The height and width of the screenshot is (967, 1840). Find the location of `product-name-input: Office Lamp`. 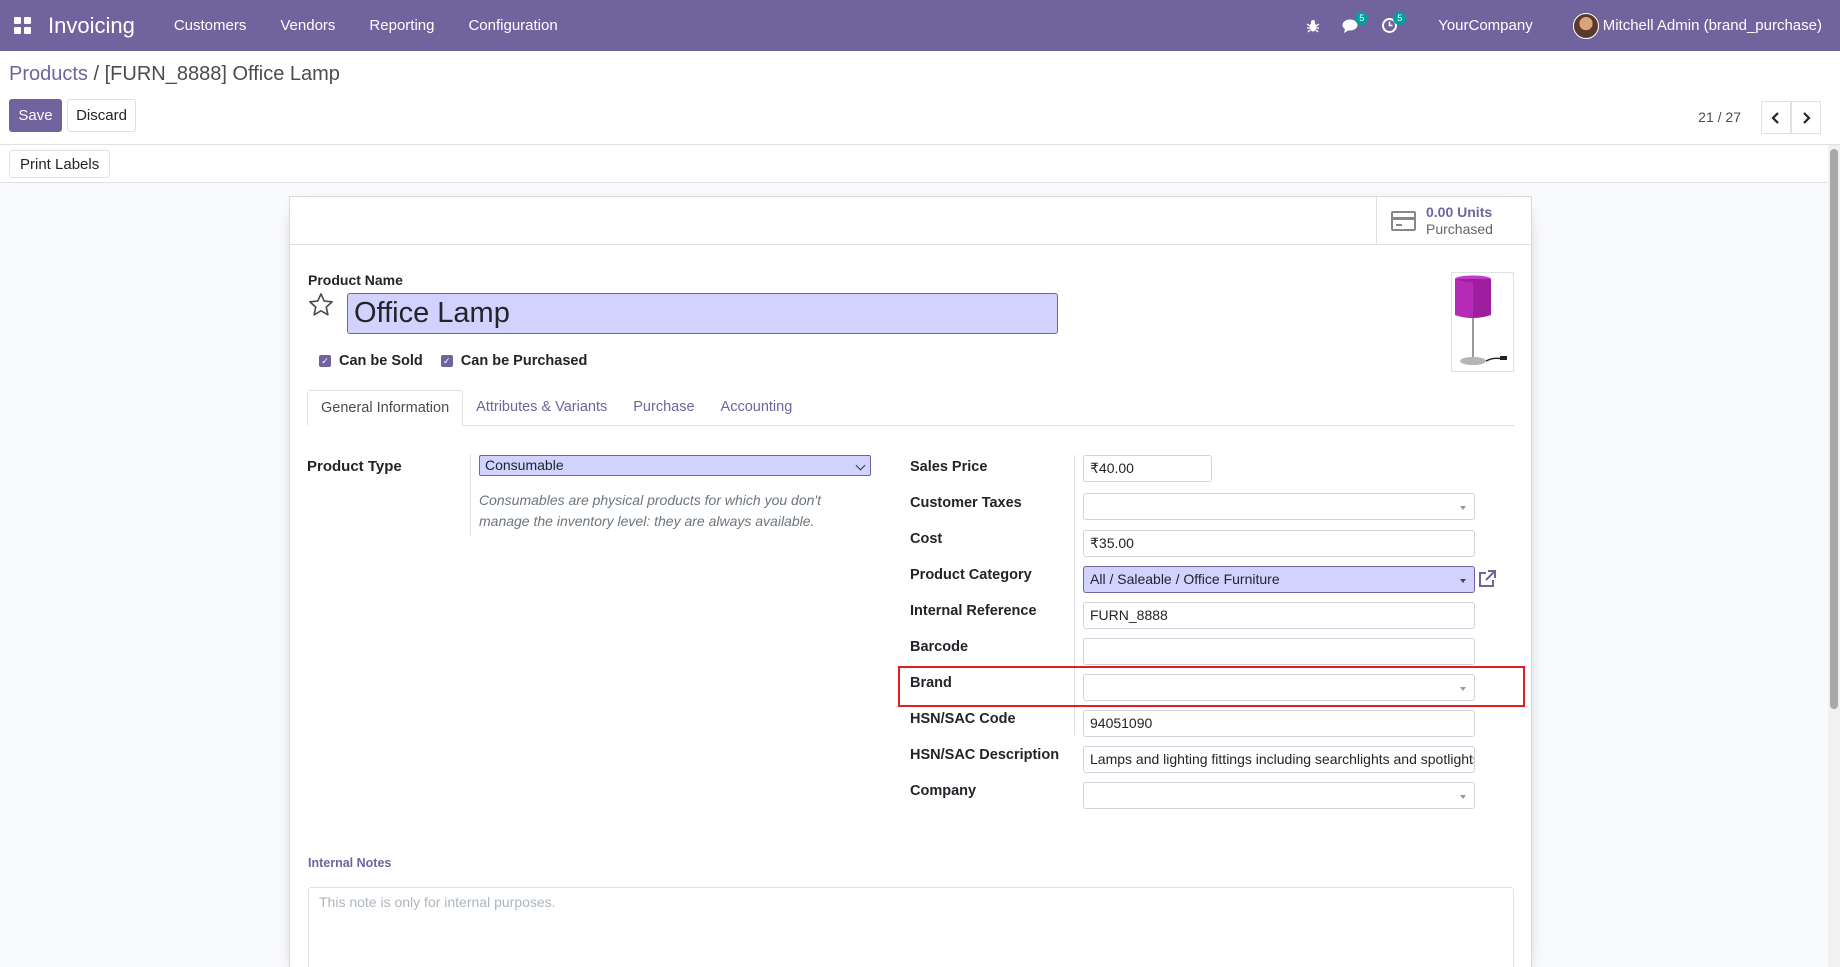

product-name-input: Office Lamp is located at coordinates (702, 313).